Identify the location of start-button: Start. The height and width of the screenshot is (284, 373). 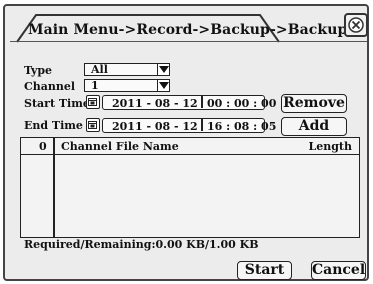
(264, 270).